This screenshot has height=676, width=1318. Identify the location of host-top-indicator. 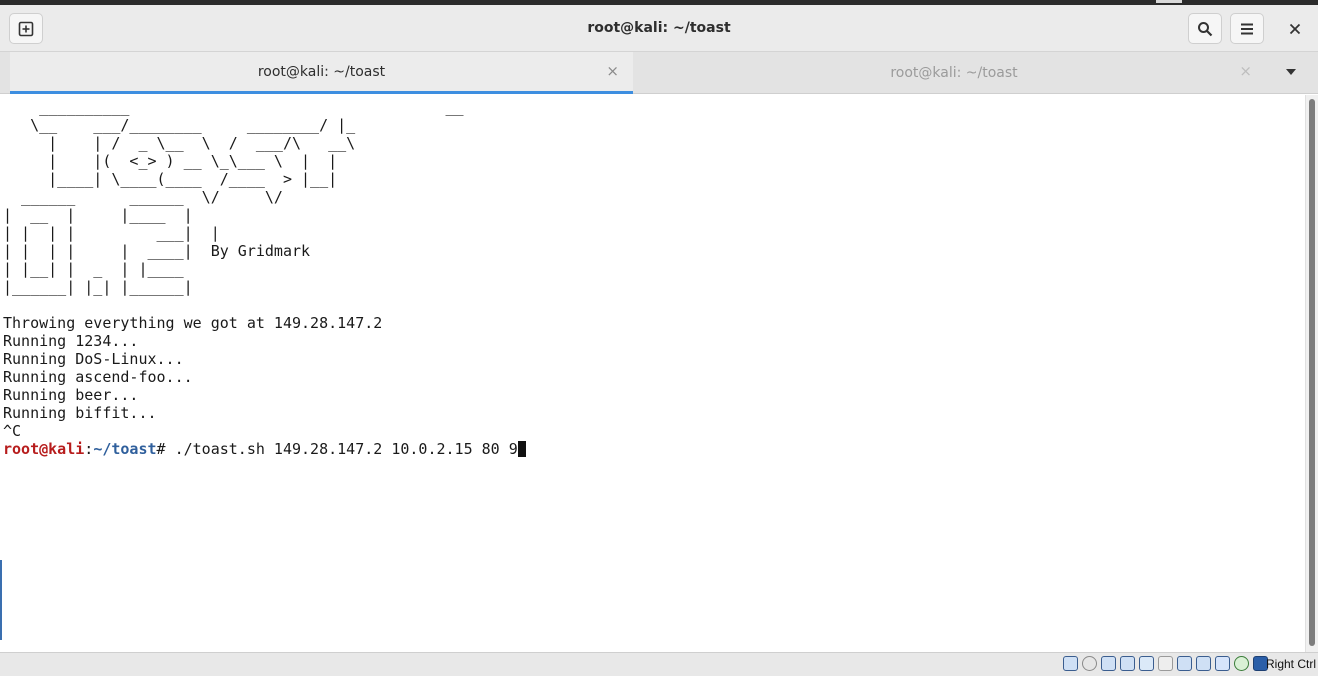
(1169, 1).